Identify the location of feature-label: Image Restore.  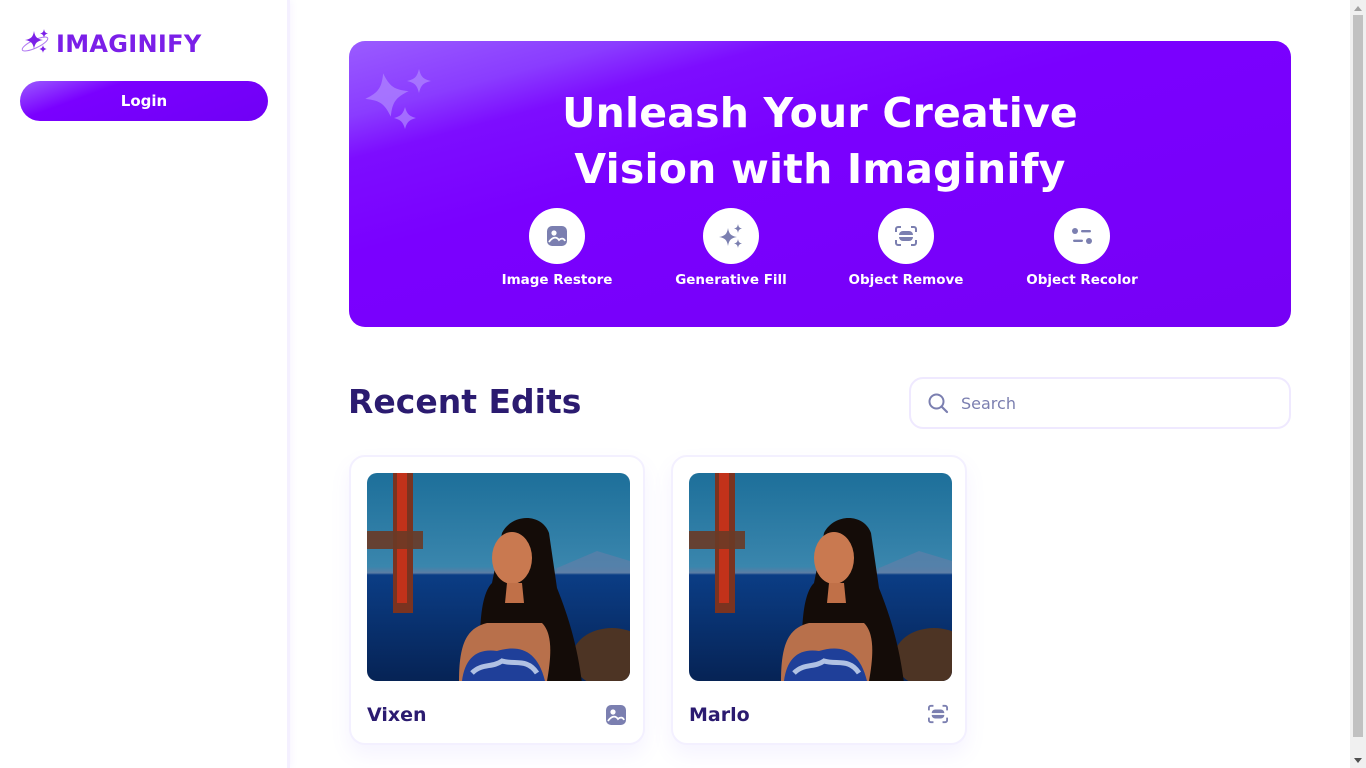
(557, 280).